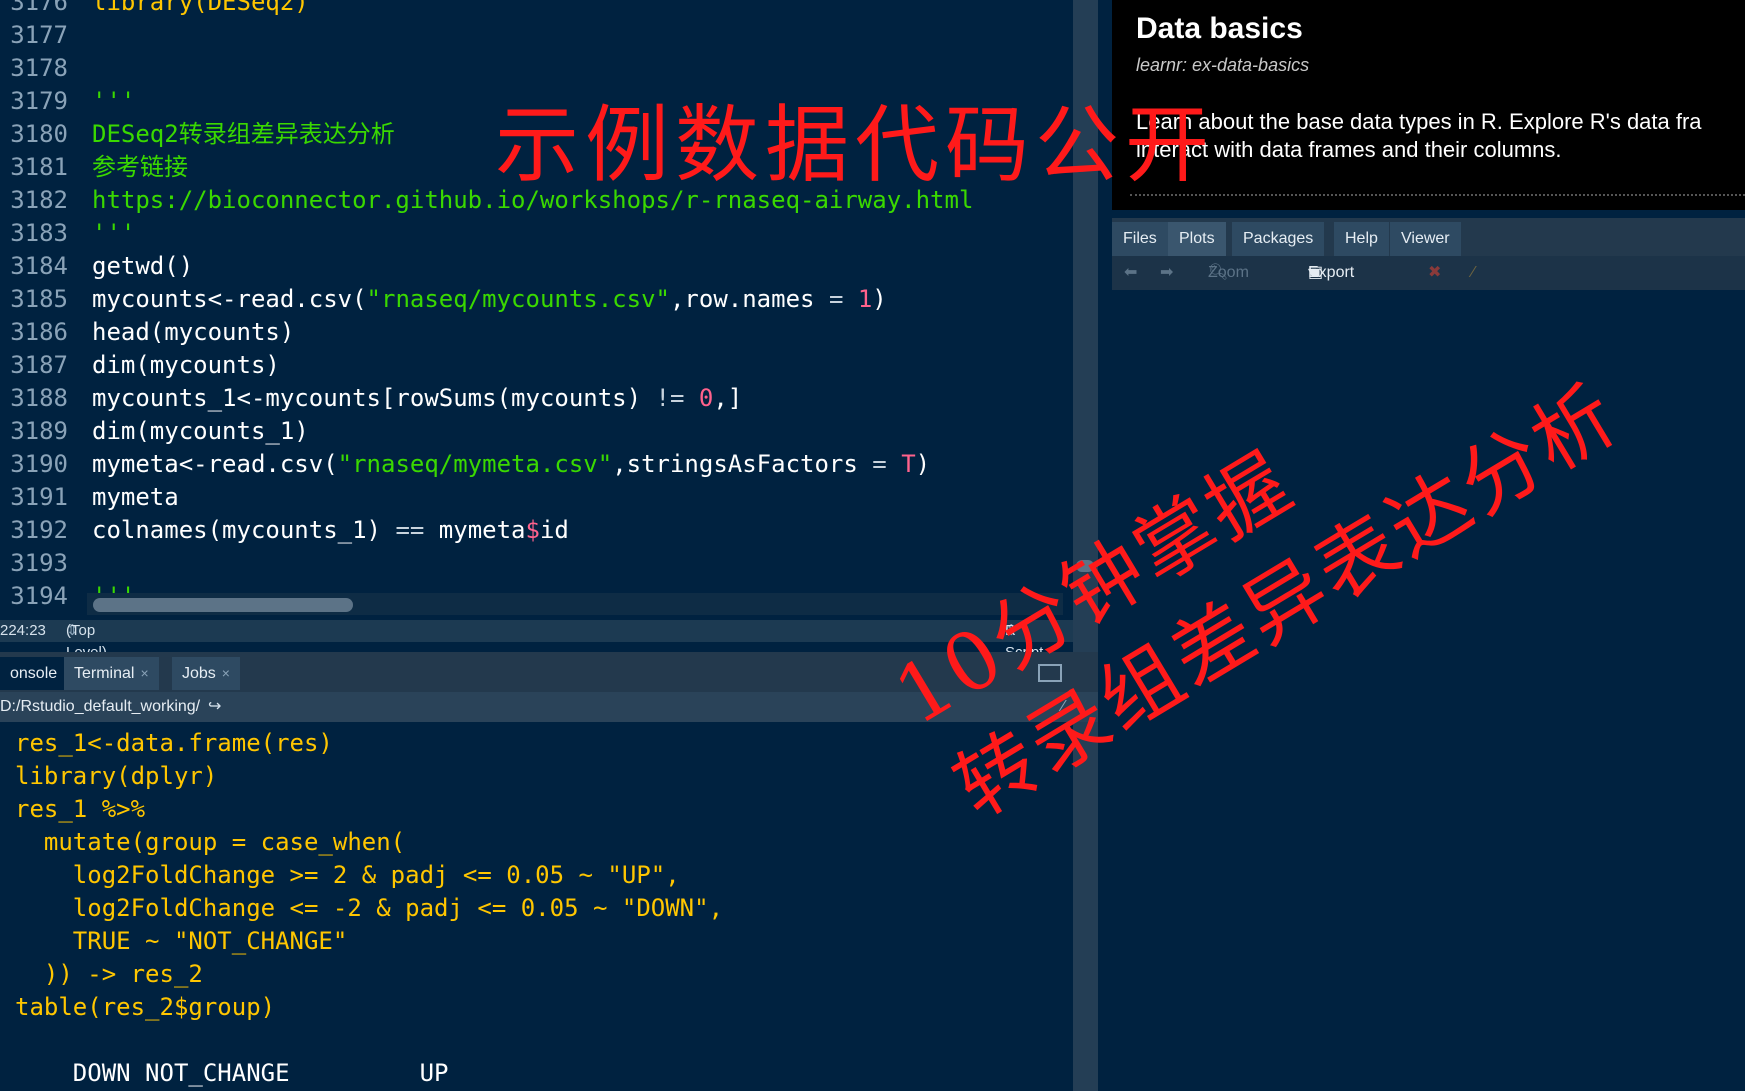 This screenshot has height=1091, width=1745. I want to click on code-token: dim(mycounts_1), so click(200, 431).